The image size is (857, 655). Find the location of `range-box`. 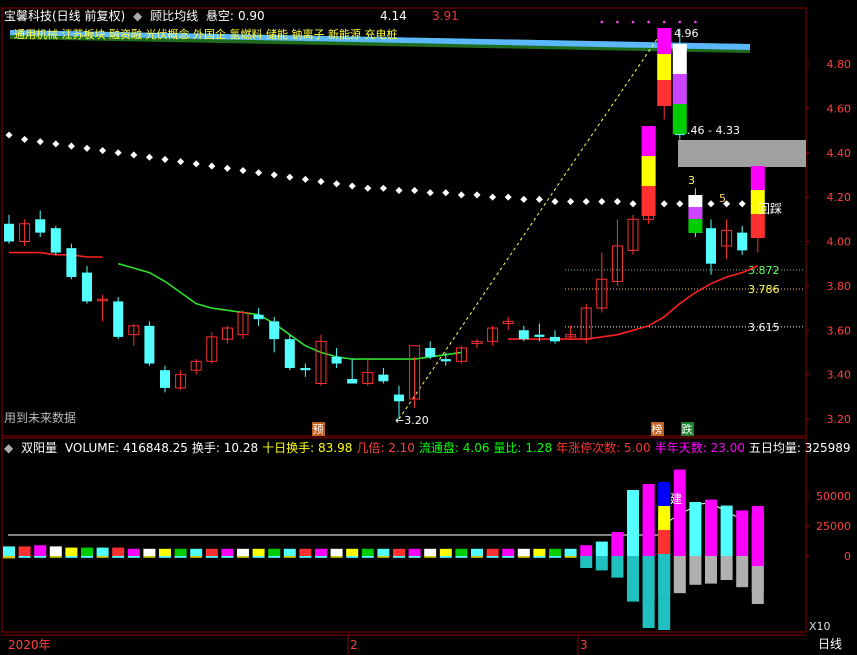

range-box is located at coordinates (742, 153).